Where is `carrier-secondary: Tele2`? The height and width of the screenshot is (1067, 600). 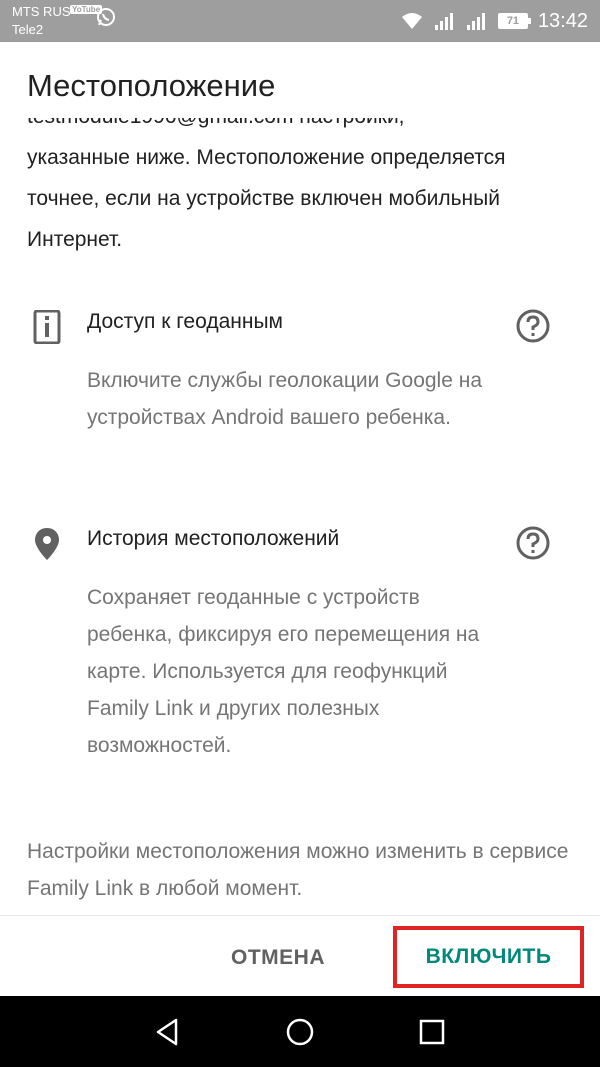 carrier-secondary: Tele2 is located at coordinates (28, 29).